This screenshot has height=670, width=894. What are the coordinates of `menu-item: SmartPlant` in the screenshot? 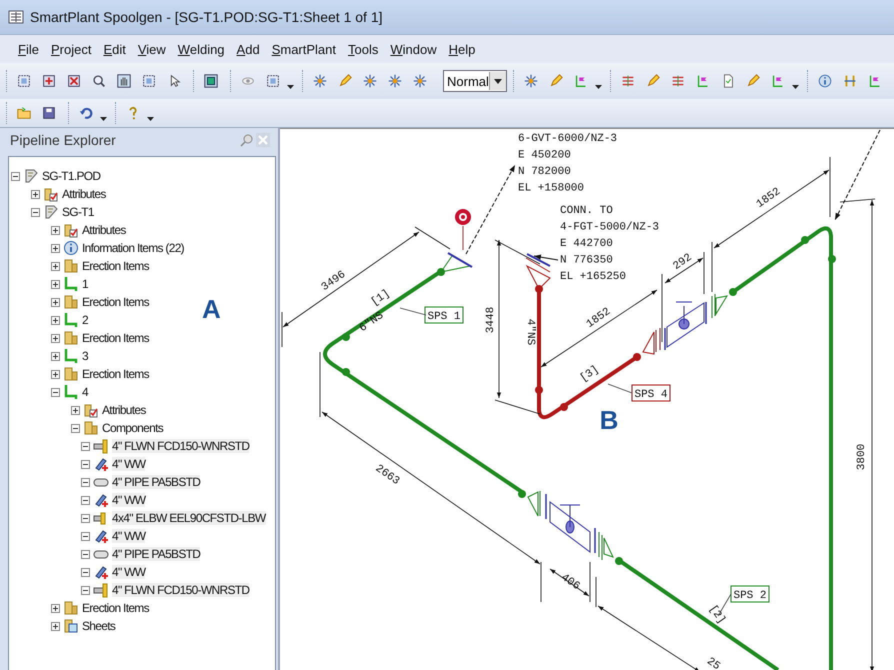 It's located at (304, 49).